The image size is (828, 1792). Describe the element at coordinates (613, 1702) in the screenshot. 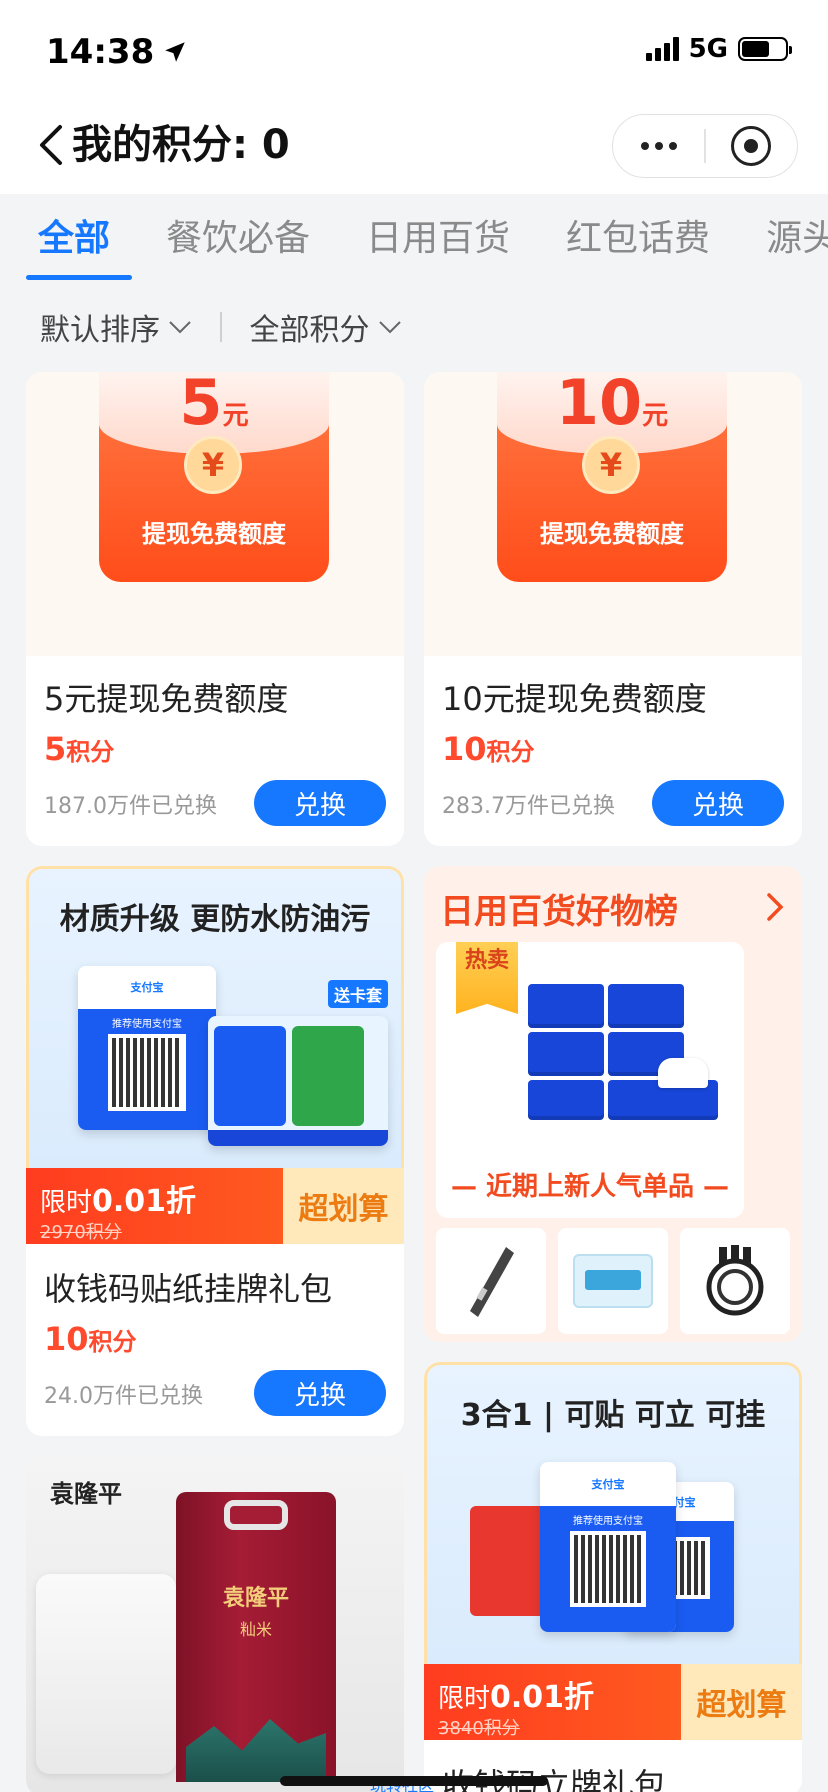

I see `deal-banner: 限时0.01折 3840积分 超划算` at that location.